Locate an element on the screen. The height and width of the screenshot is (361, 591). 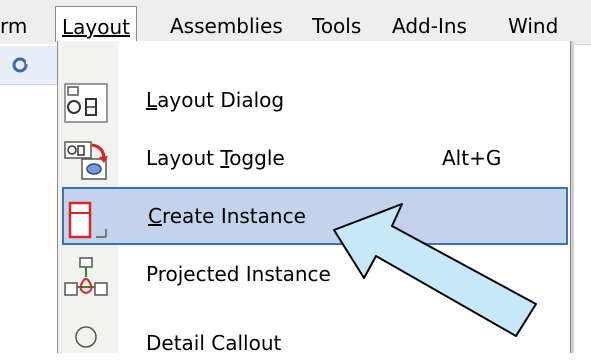
menu-layout: Layout is located at coordinates (96, 24).